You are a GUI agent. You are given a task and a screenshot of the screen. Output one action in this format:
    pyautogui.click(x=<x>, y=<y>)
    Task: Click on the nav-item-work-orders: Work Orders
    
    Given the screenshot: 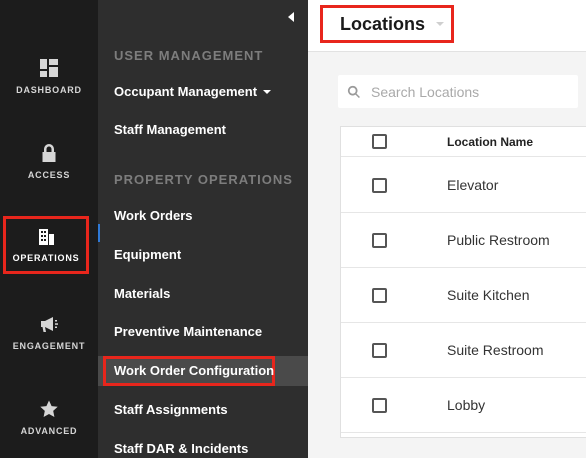 What is the action you would take?
    pyautogui.click(x=153, y=215)
    